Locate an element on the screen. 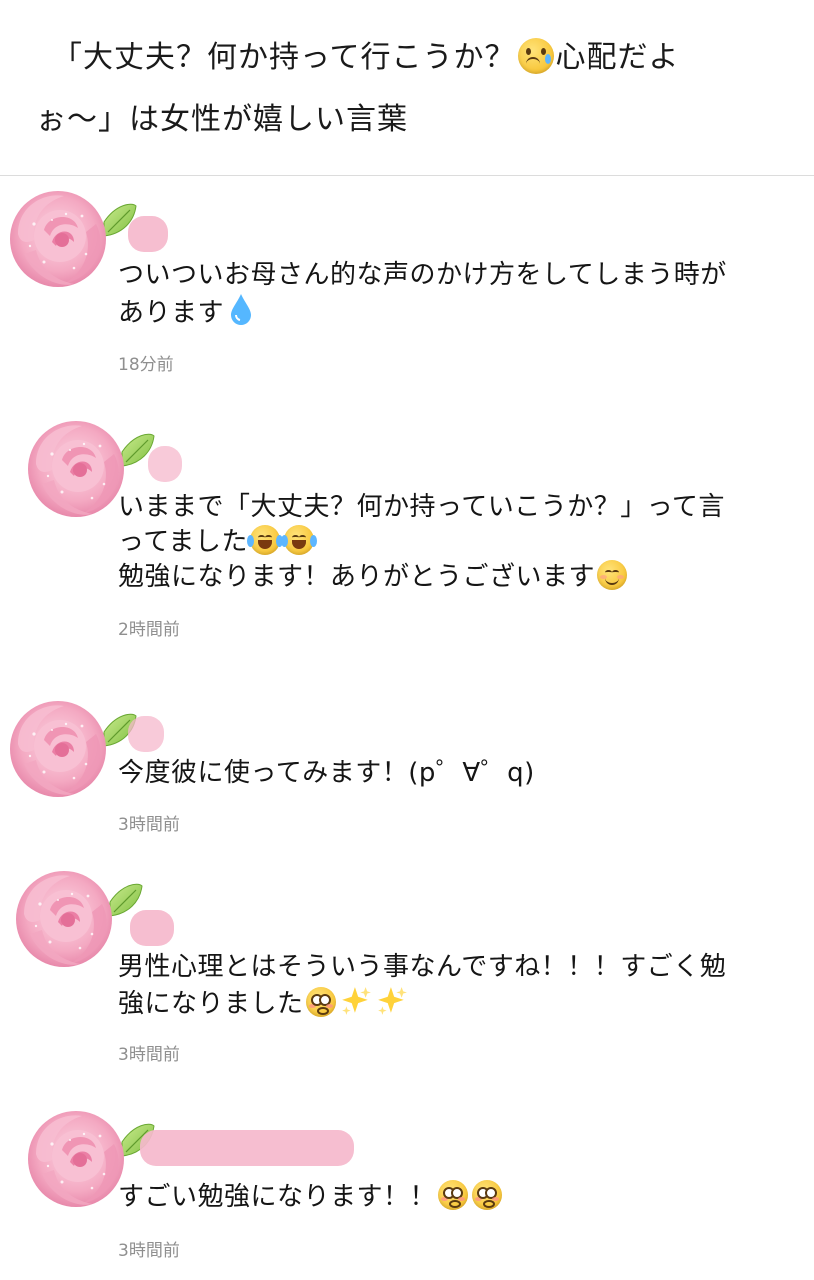 The width and height of the screenshot is (814, 1280). article-title-line-2: ぉ〜」は女性が嬉しい言葉 is located at coordinates (222, 119).